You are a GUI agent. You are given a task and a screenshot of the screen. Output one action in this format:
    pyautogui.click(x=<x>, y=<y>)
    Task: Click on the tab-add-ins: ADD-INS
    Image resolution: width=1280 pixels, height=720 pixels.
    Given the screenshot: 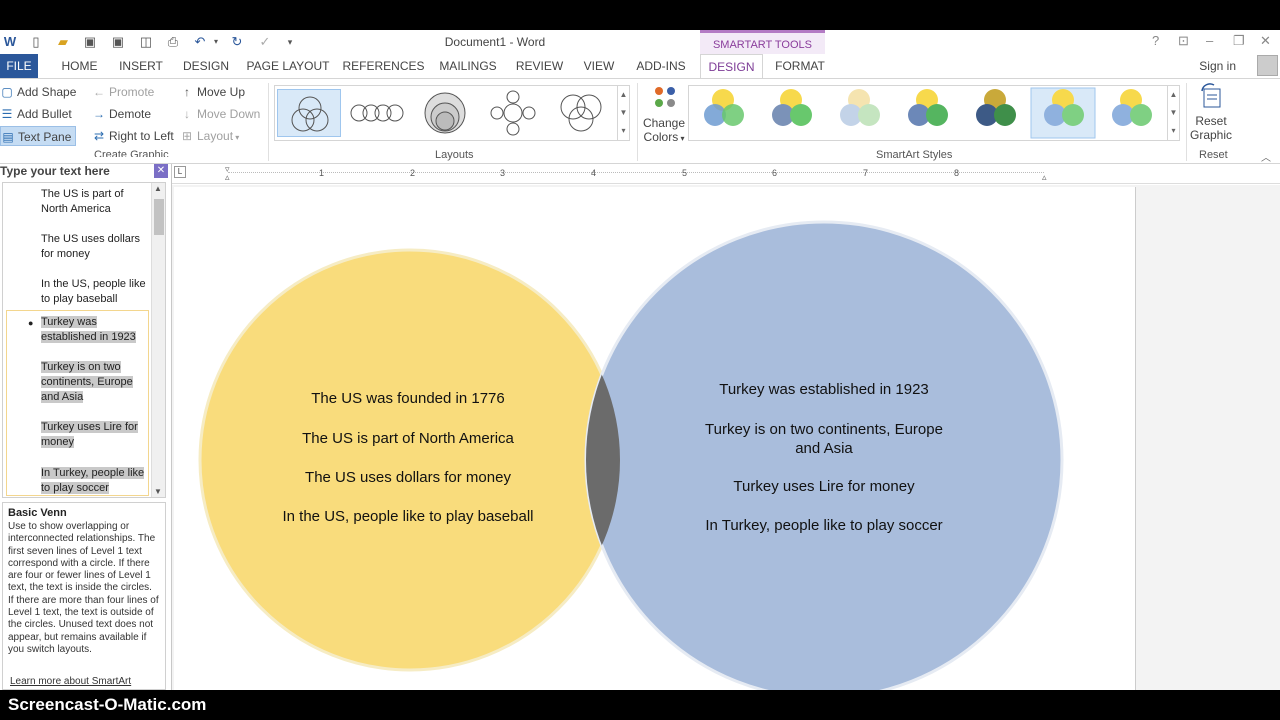 What is the action you would take?
    pyautogui.click(x=661, y=66)
    